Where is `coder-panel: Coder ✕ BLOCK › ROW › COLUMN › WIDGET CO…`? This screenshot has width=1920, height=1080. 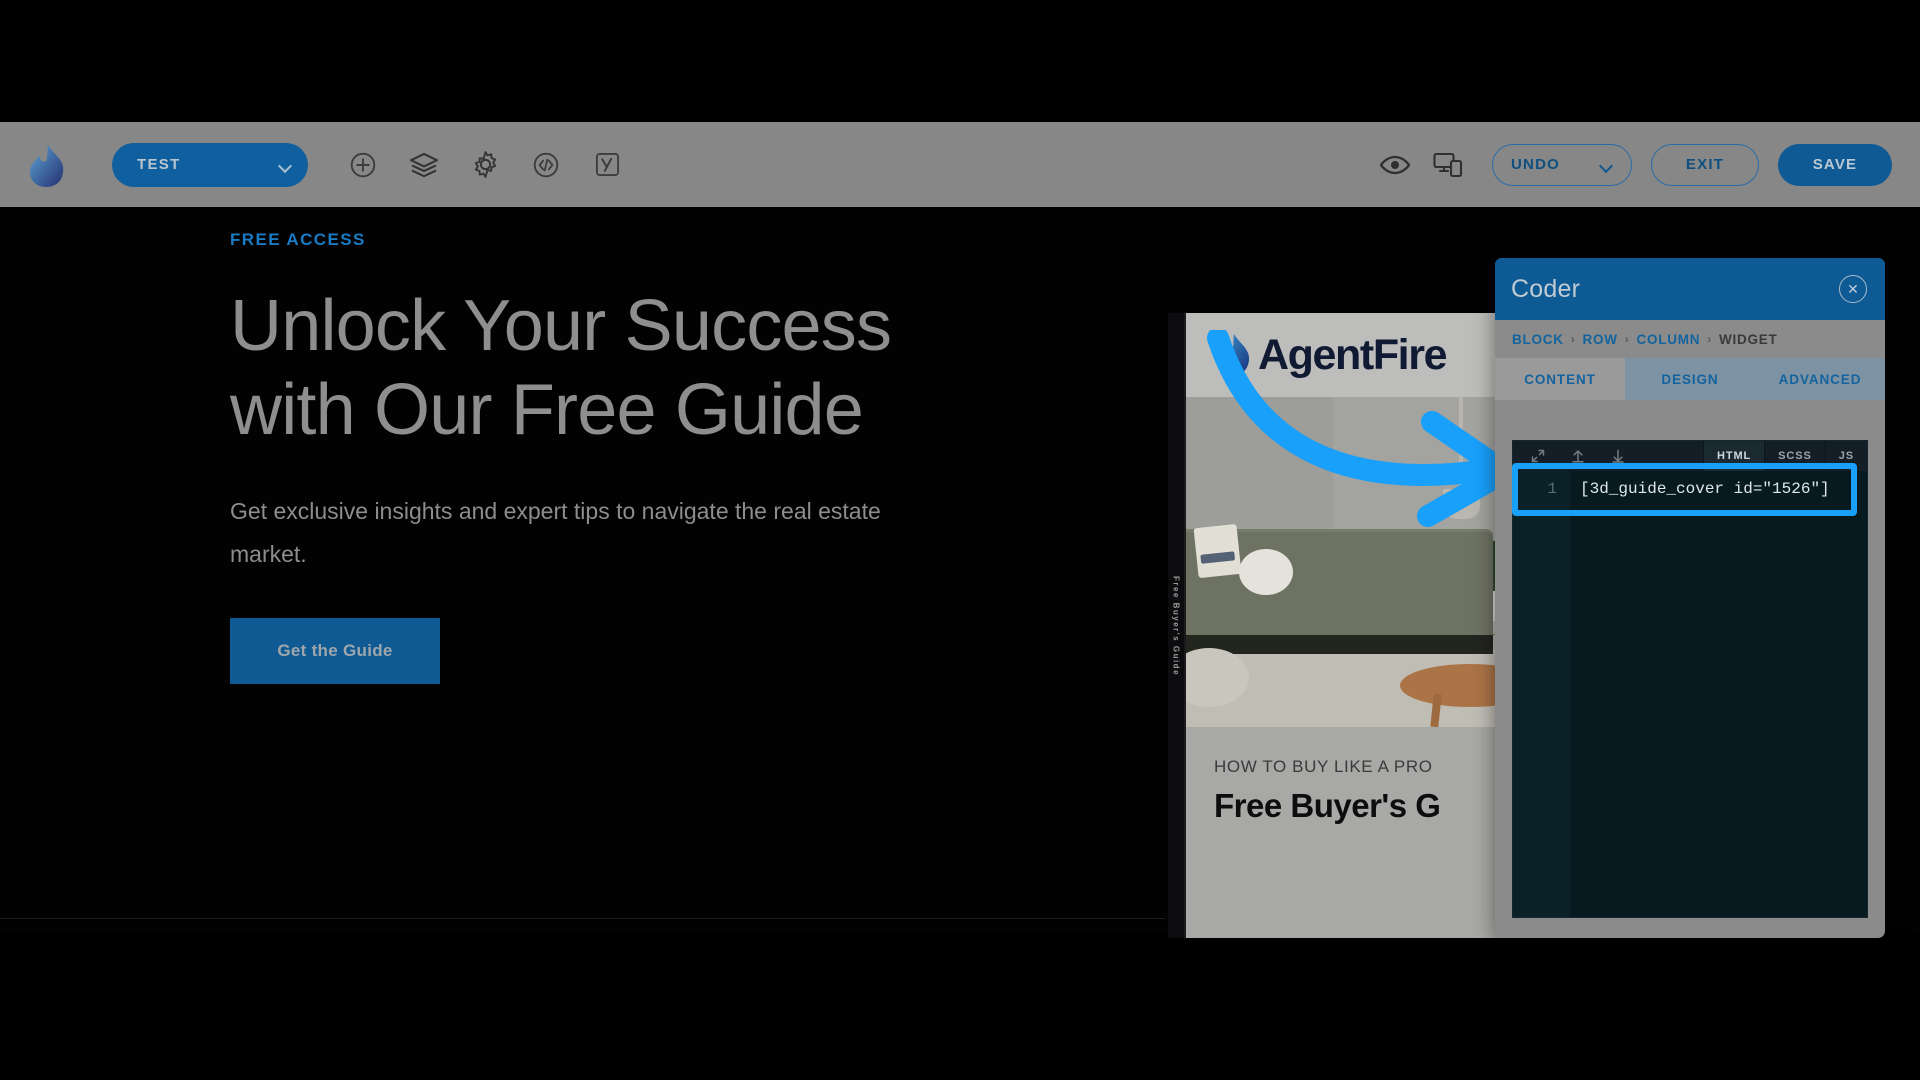
coder-panel: Coder ✕ BLOCK › ROW › COLUMN › WIDGET CO… is located at coordinates (1690, 598).